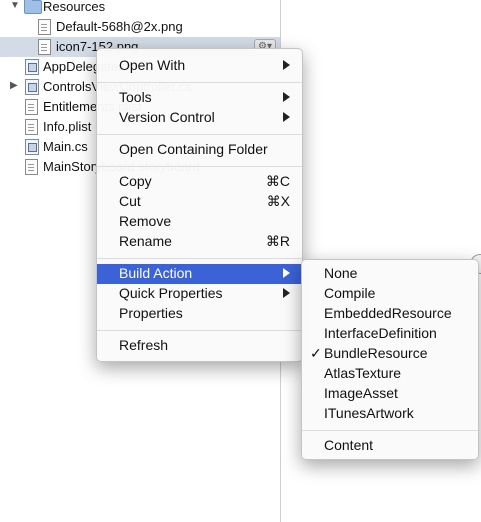 This screenshot has height=522, width=481. Describe the element at coordinates (278, 201) in the screenshot. I see `menu-shortcut: ⌘X` at that location.